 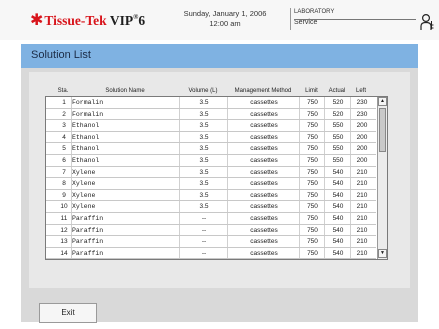 I want to click on location-info: LABORATORY Service, so click(x=314, y=17).